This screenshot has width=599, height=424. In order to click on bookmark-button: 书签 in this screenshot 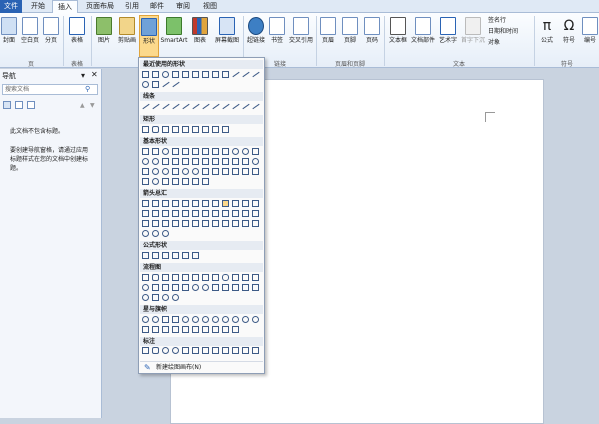, I will do `click(277, 30)`.